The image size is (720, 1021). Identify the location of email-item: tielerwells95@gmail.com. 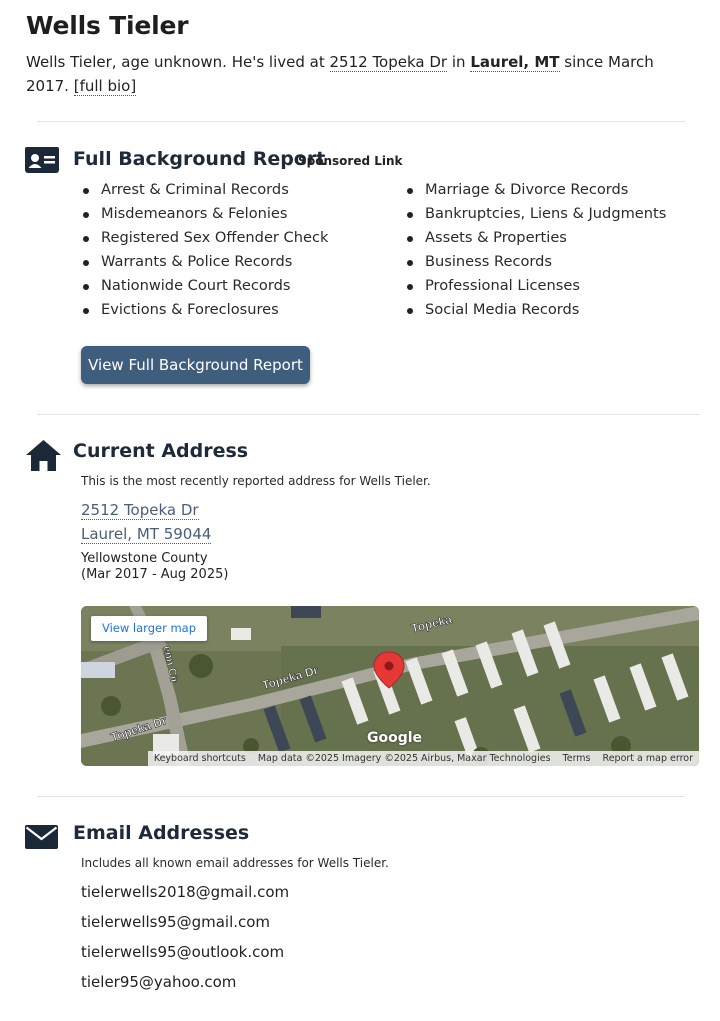
(176, 922).